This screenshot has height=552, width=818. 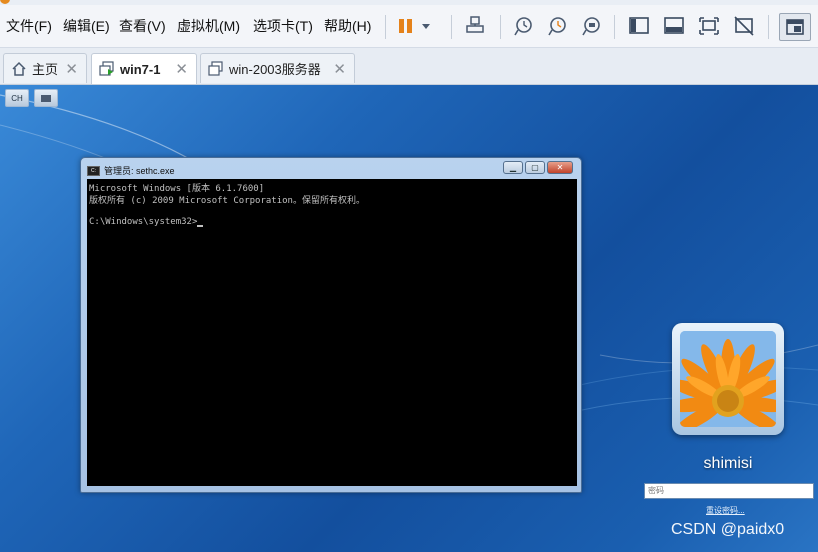 I want to click on cmd-title-bar: C: 管理员: sethc.exe, so click(x=131, y=170).